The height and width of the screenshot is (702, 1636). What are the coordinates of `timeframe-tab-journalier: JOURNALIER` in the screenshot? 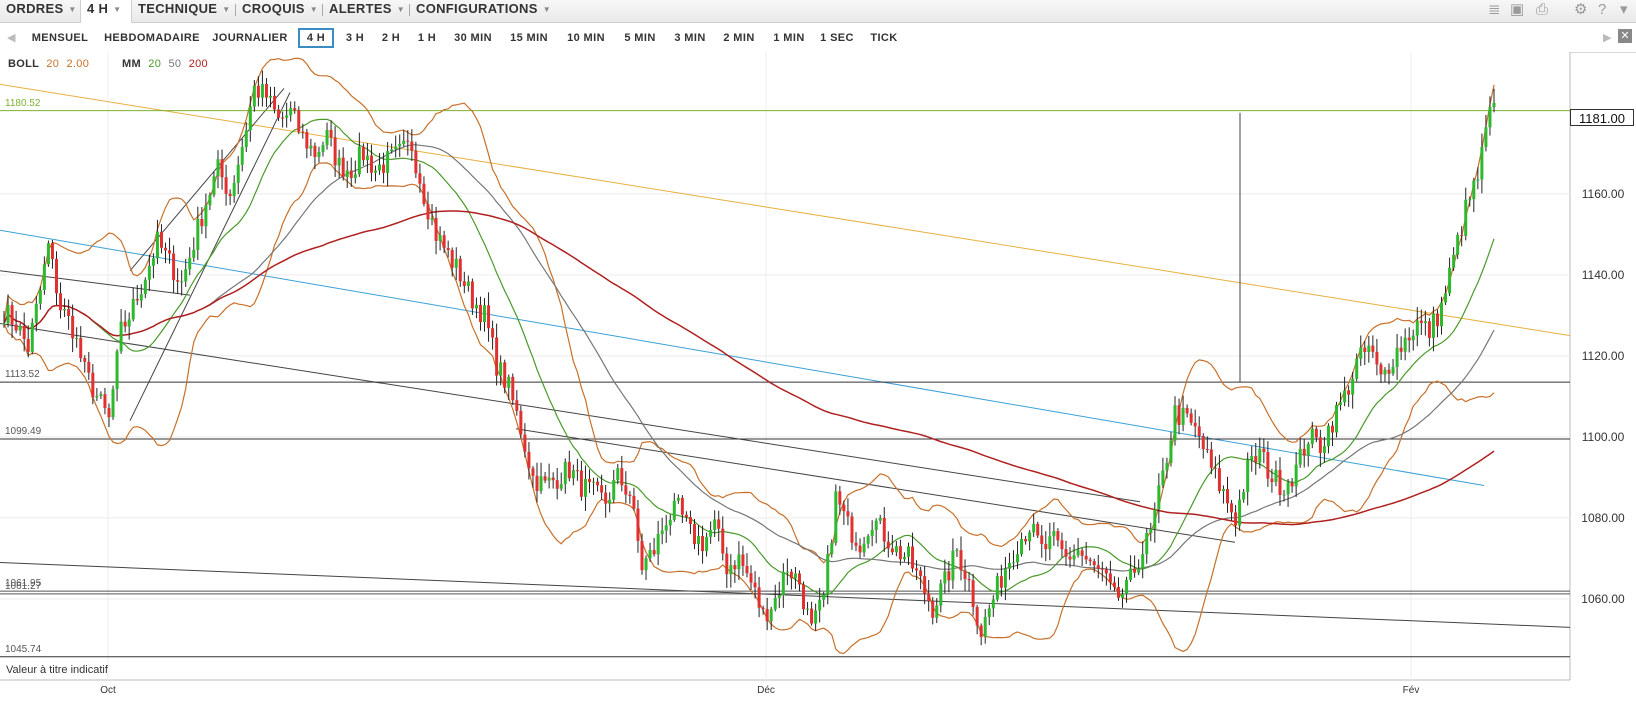 It's located at (250, 38).